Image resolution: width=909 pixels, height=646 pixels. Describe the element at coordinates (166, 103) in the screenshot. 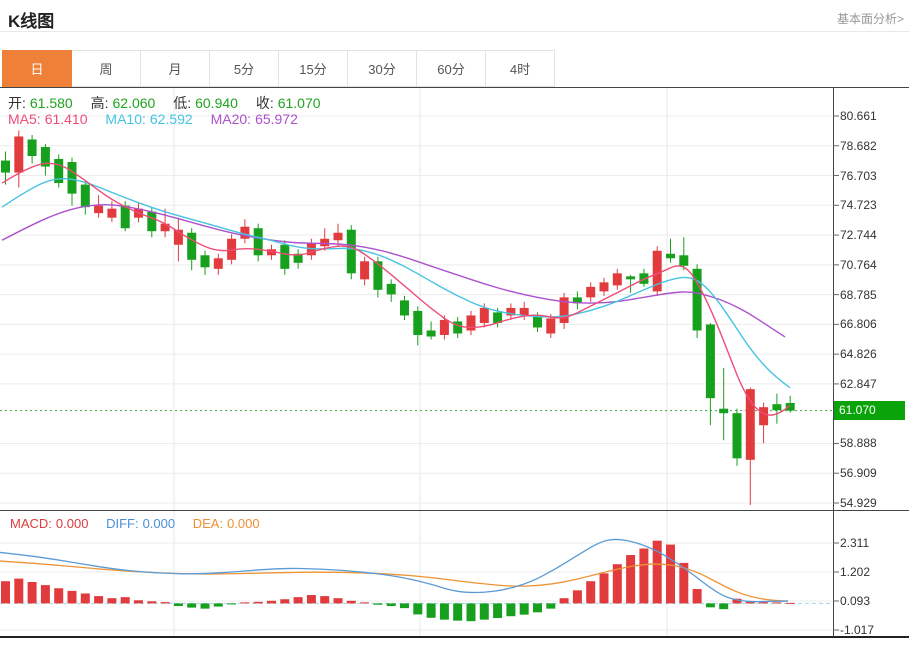

I see `ohlc-readout: 开: 61.580 高: 62.060 低: 60.940 收: 61.070` at that location.